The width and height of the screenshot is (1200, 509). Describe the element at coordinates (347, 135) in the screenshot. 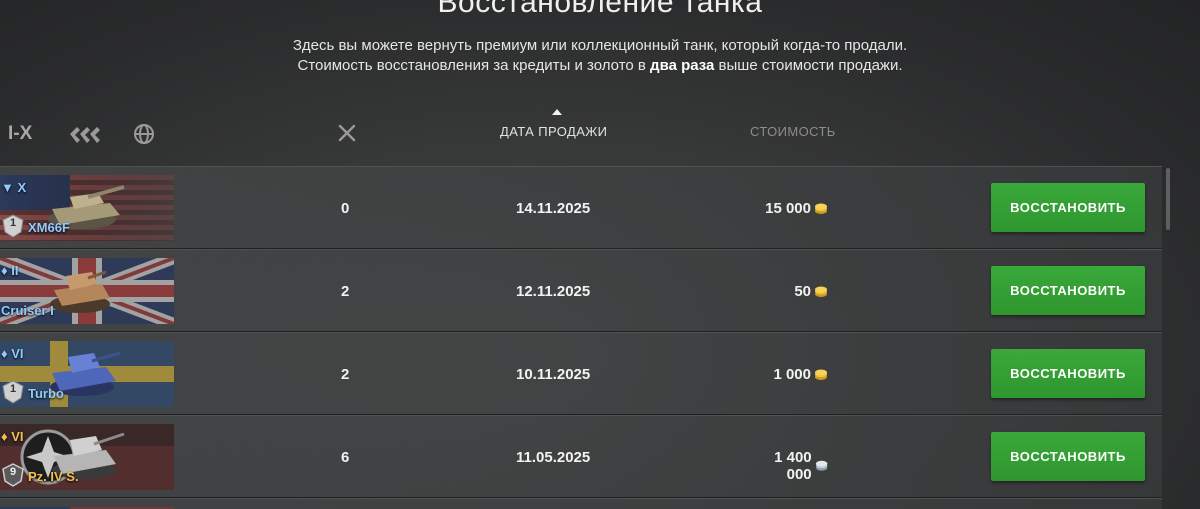

I see `crossed-swords-icon` at that location.